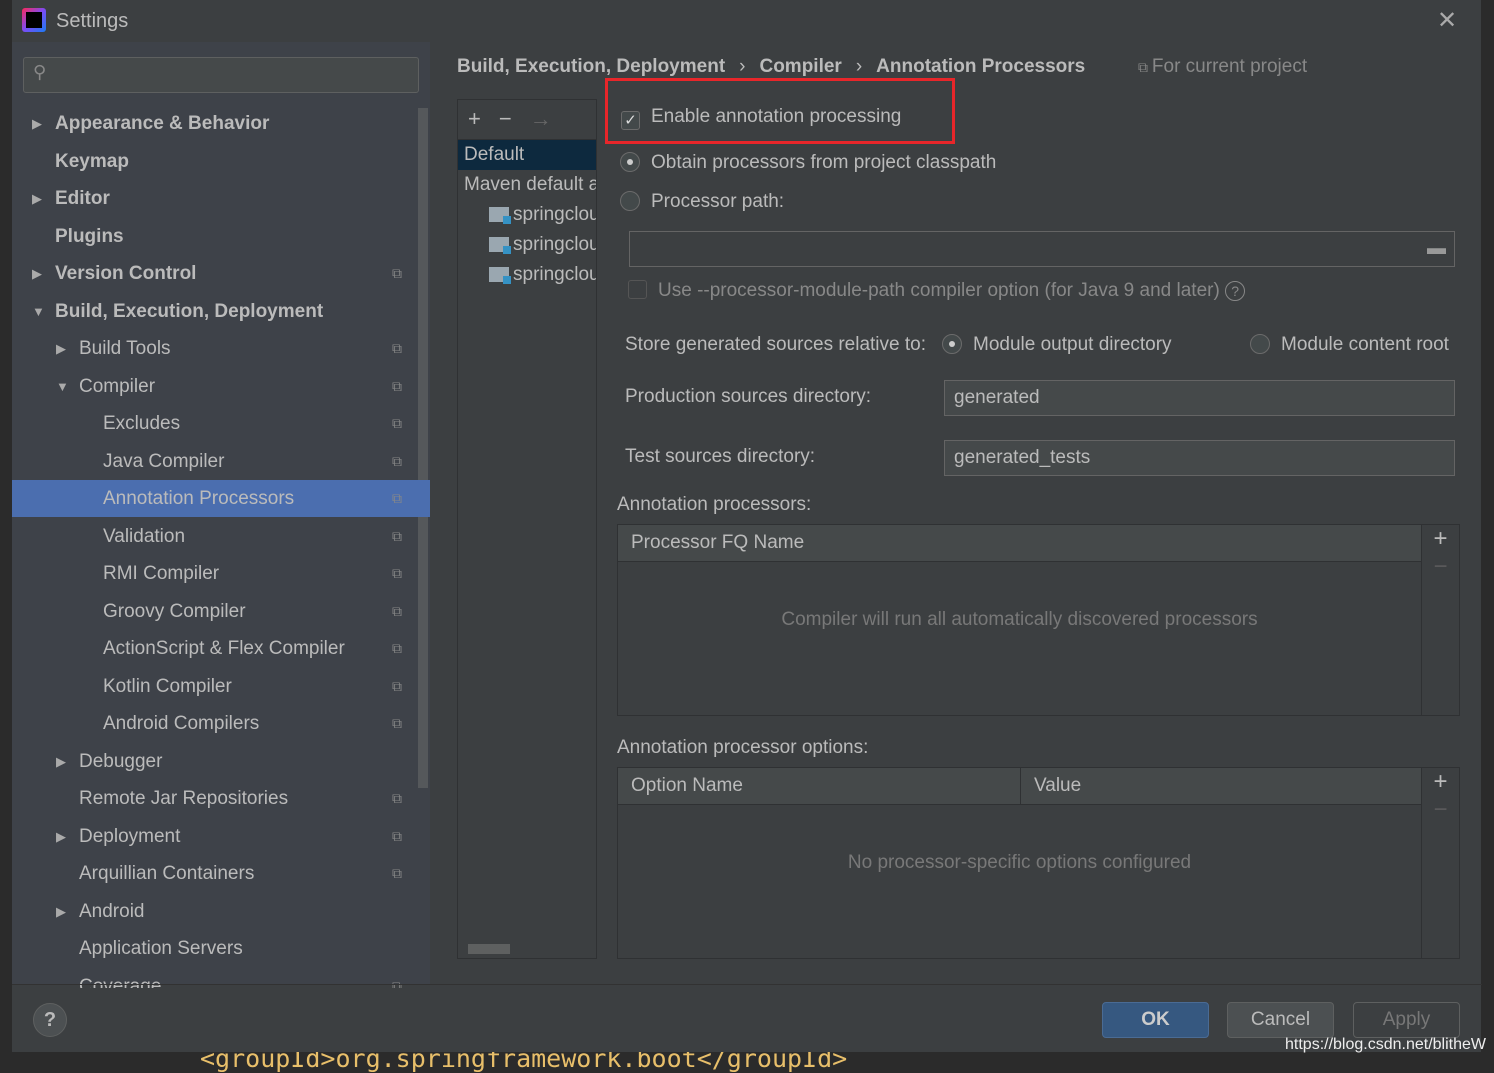 This screenshot has height=1073, width=1494. What do you see at coordinates (808, 163) in the screenshot?
I see `obtain-from-classpath-radio: Obtain processors from project classpath` at bounding box center [808, 163].